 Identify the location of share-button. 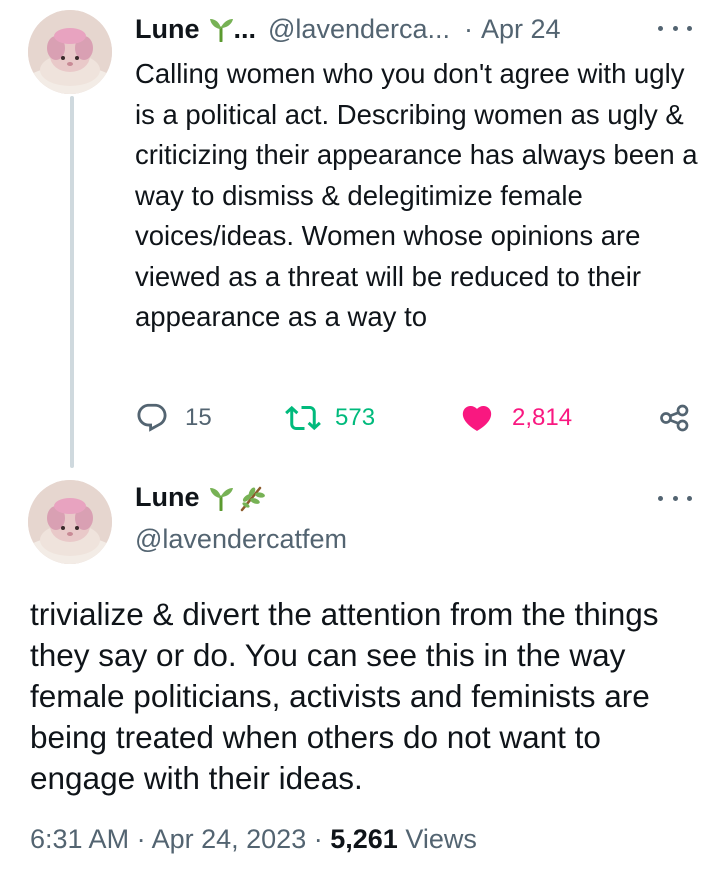
(675, 418).